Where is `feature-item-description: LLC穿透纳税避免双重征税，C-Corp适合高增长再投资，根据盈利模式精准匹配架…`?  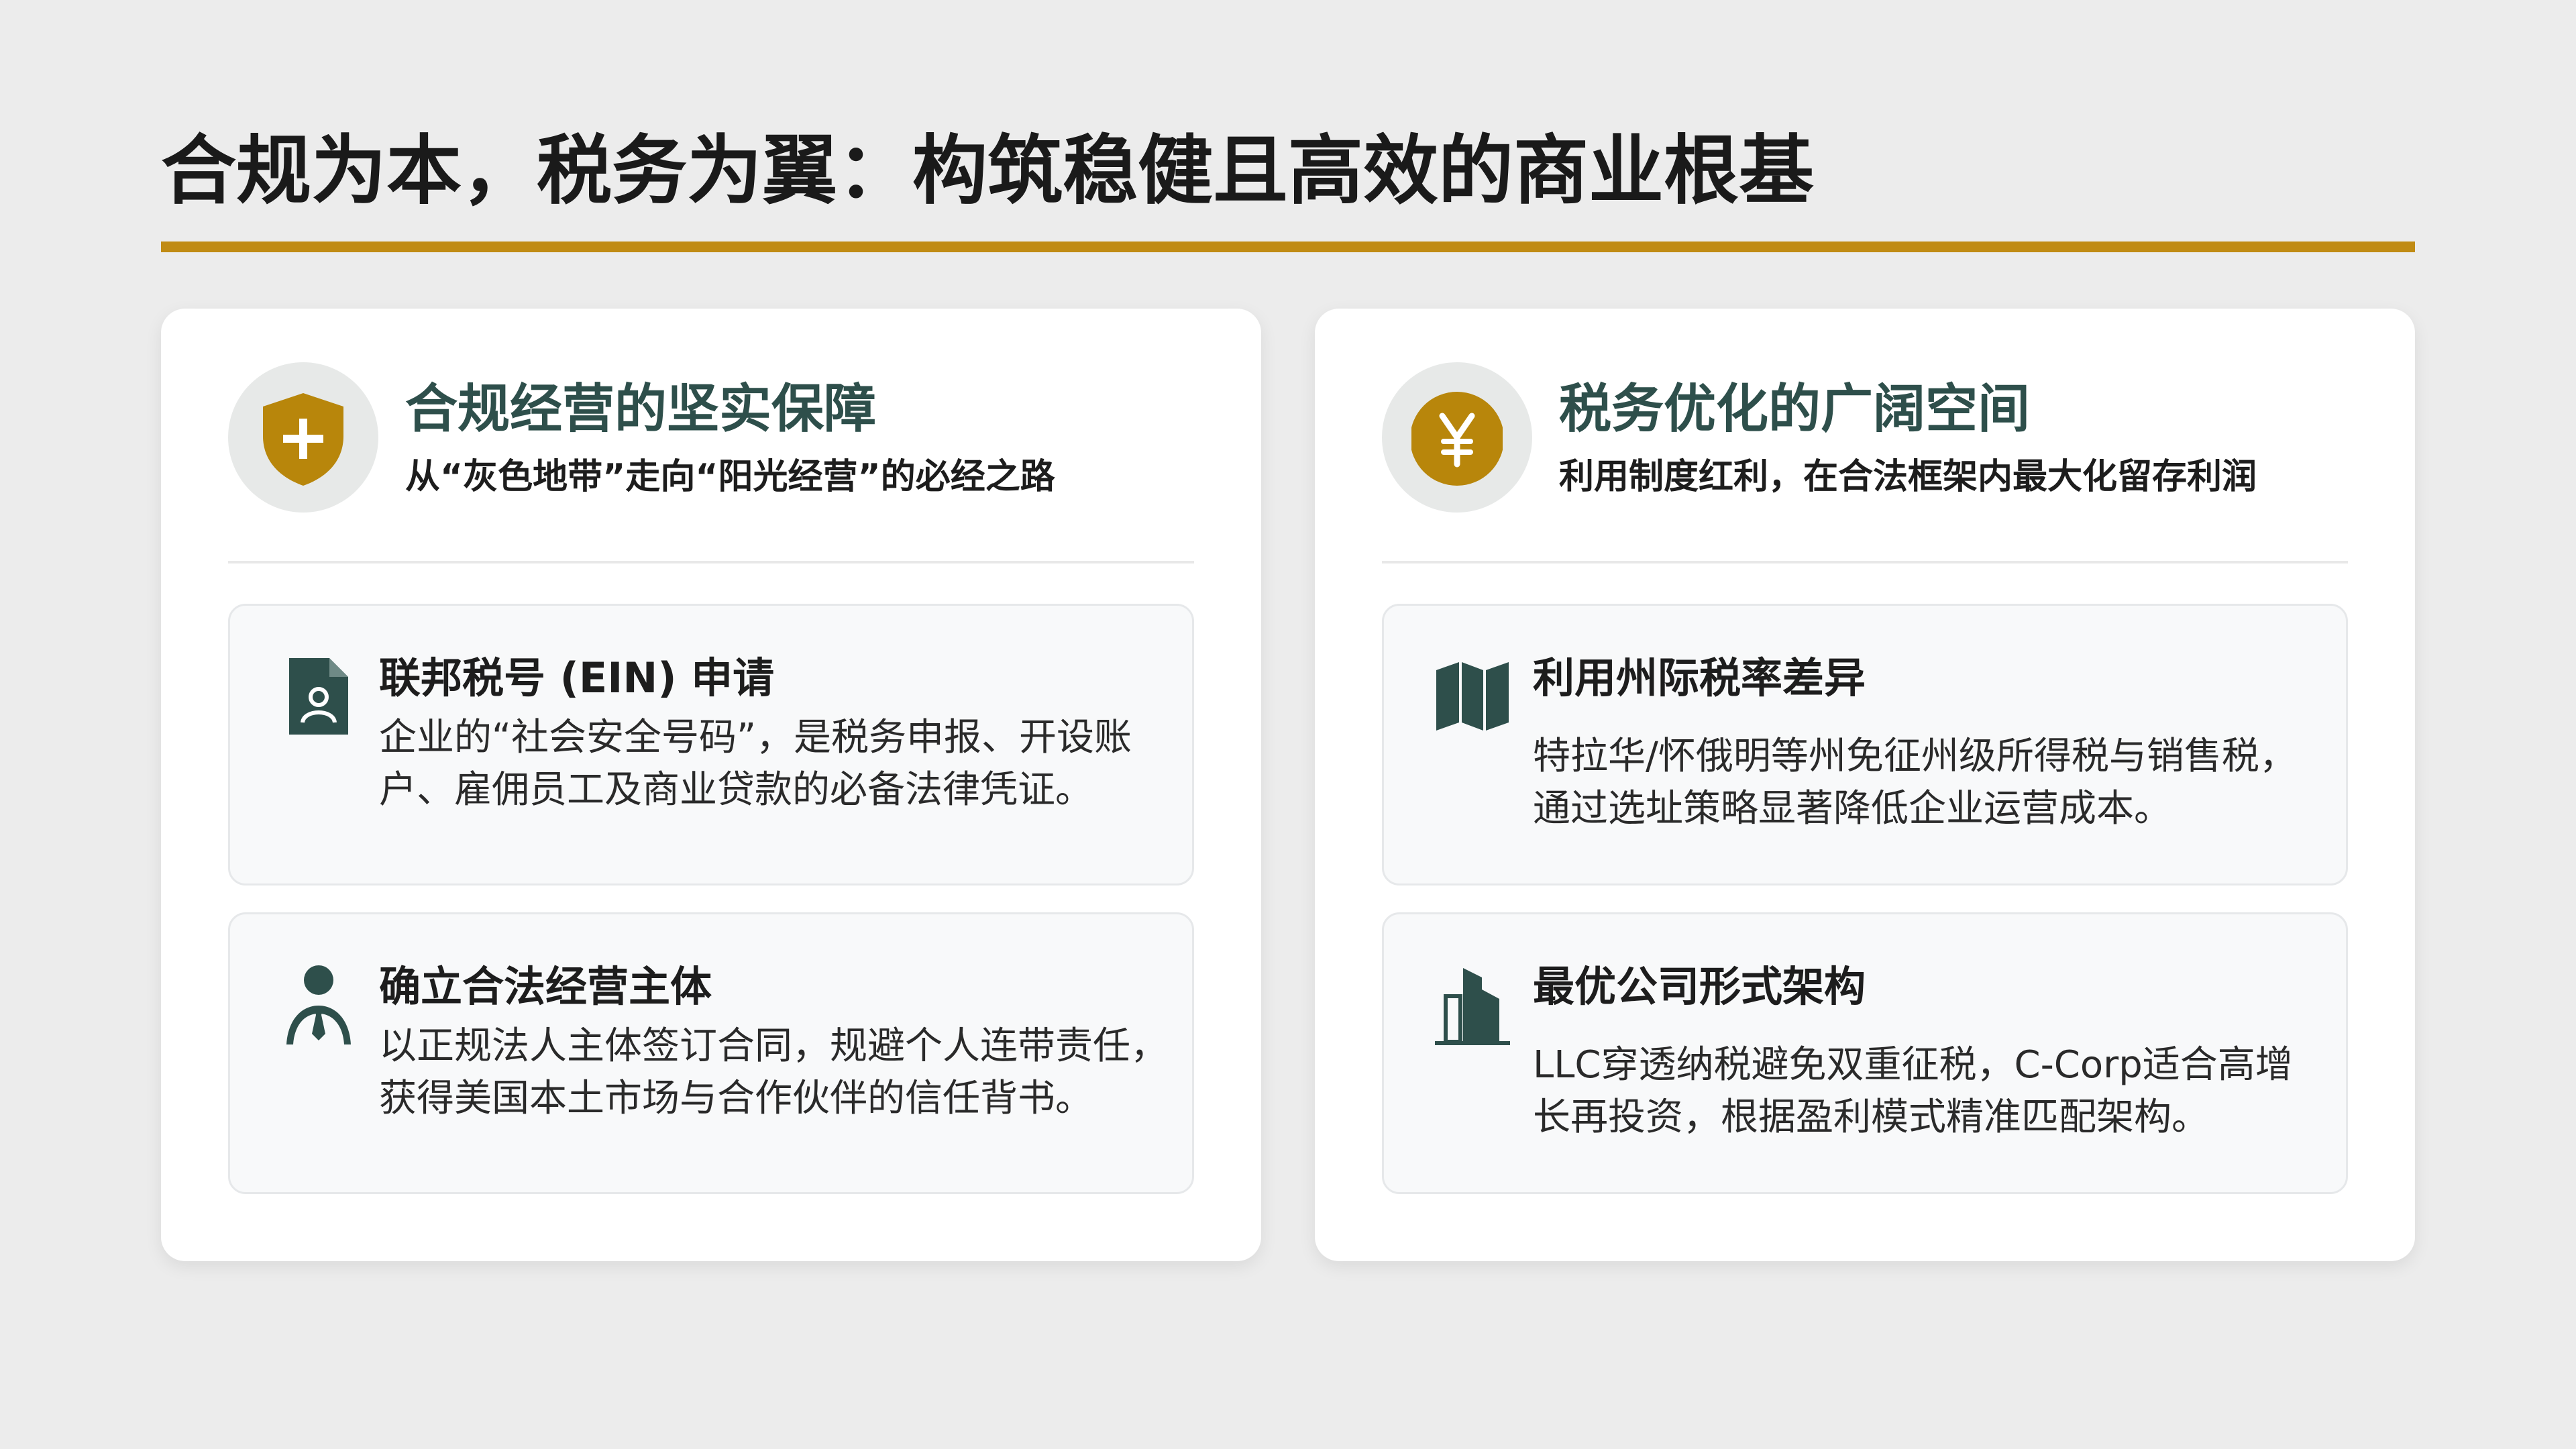 feature-item-description: LLC穿透纳税避免双重征税，C-Corp适合高增长再投资，根据盈利模式精准匹配架… is located at coordinates (1913, 1091).